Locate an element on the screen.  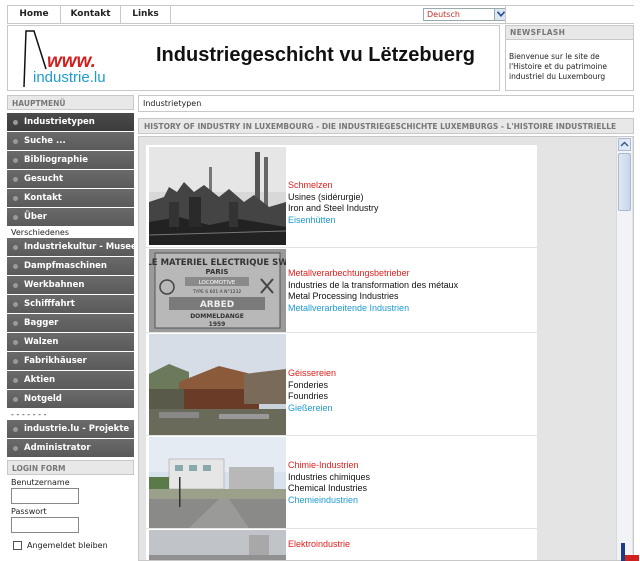
remember-me-row: Angemeldet bleiben is located at coordinates (73, 545).